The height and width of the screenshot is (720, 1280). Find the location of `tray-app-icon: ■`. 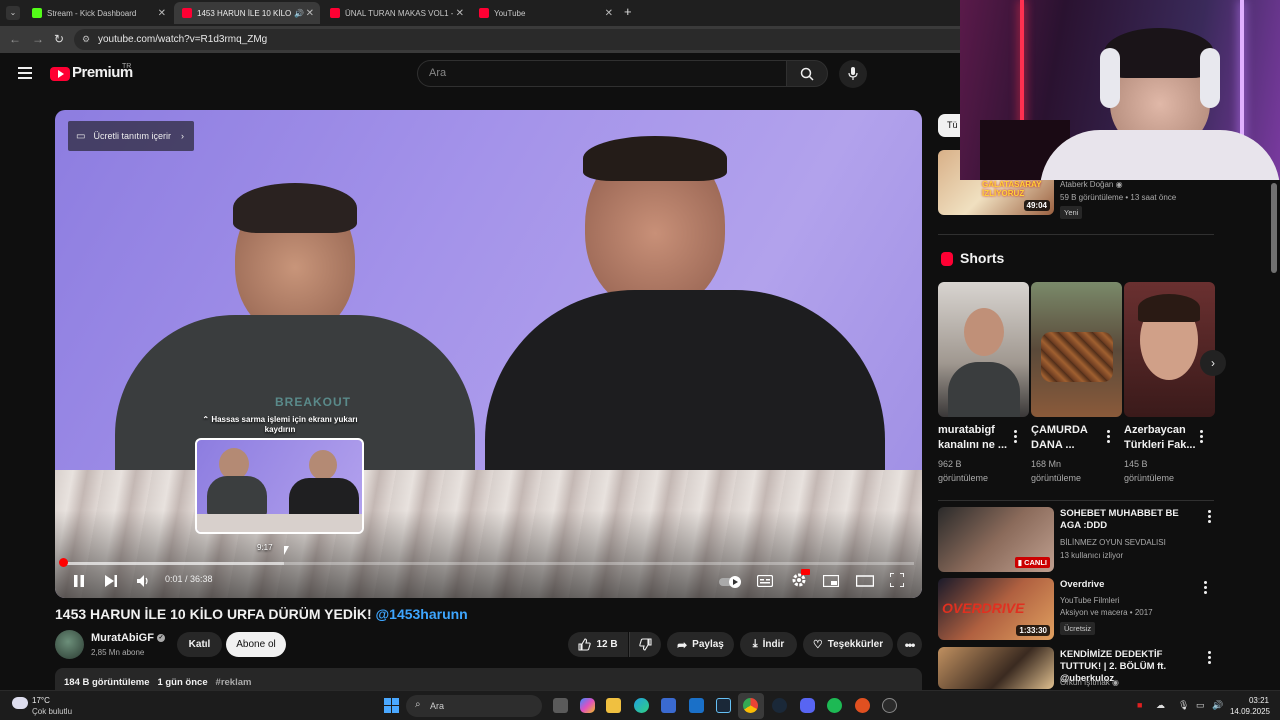

tray-app-icon: ■ is located at coordinates (1139, 705).